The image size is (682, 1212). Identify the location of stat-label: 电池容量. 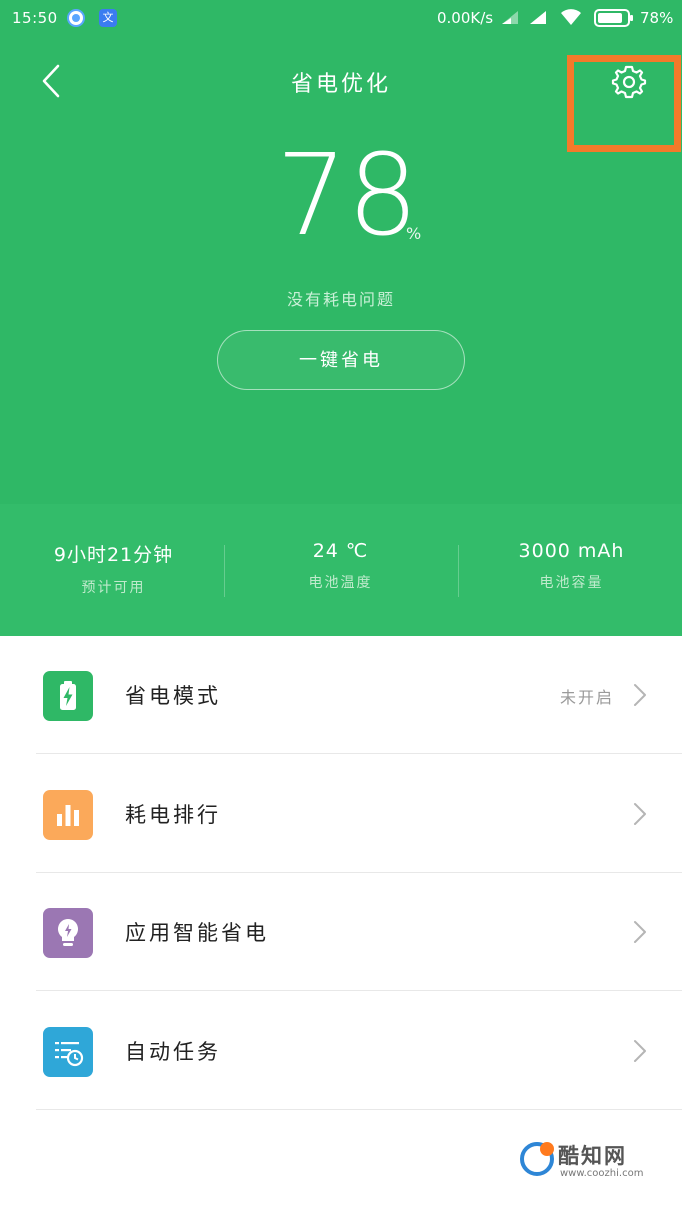
(571, 583).